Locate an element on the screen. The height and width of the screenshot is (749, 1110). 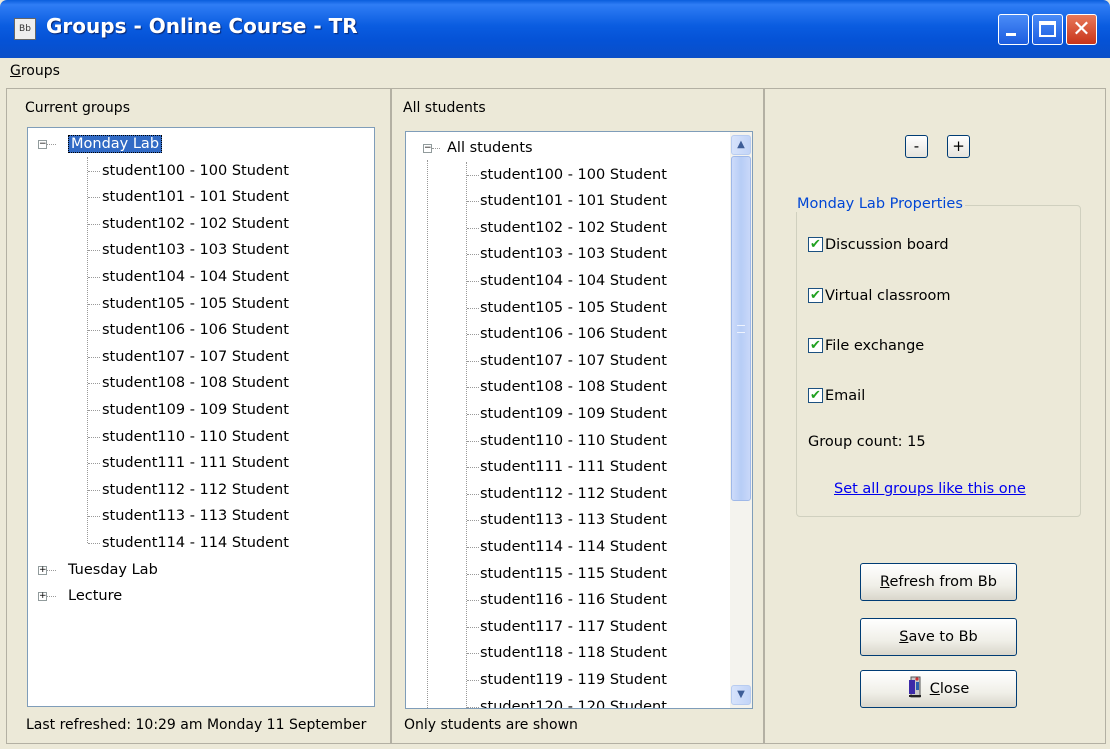
save-to-bb-button: Save to Bb is located at coordinates (938, 637).